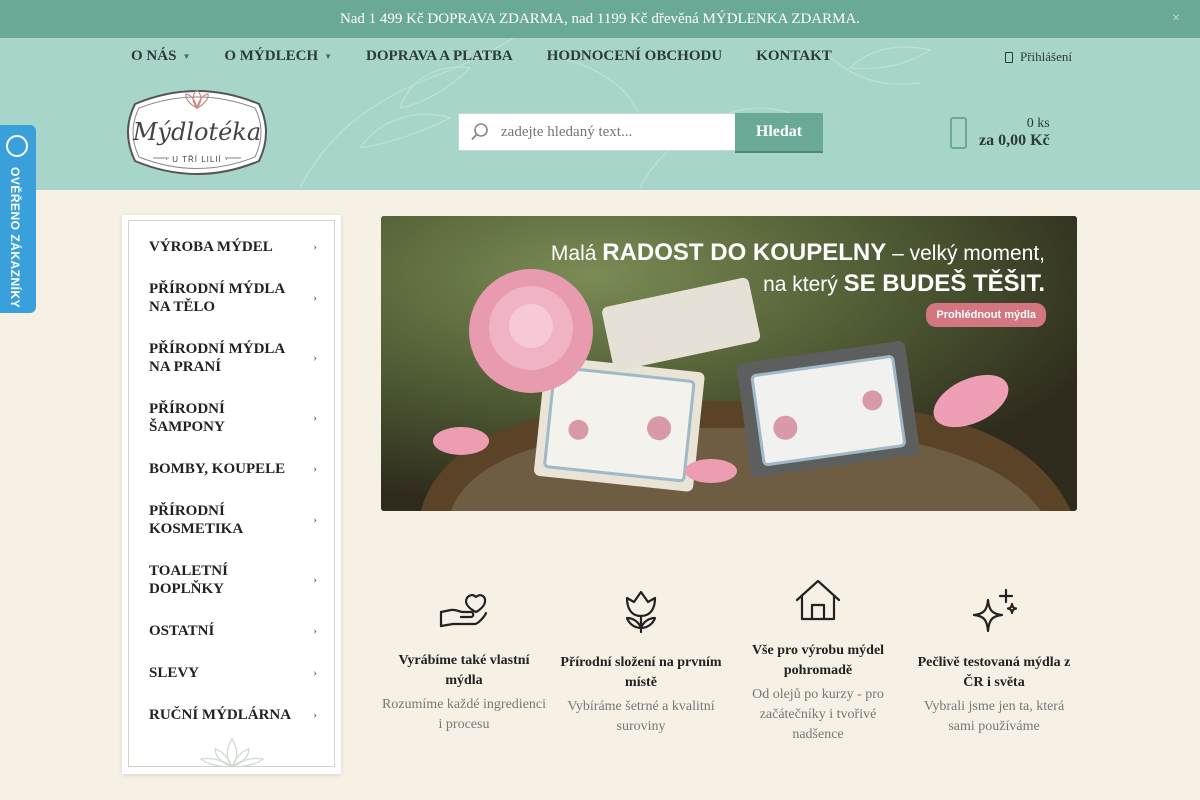 The height and width of the screenshot is (800, 1200). Describe the element at coordinates (220, 715) in the screenshot. I see `category-label: RUČNÍ MÝDLÁRNA` at that location.